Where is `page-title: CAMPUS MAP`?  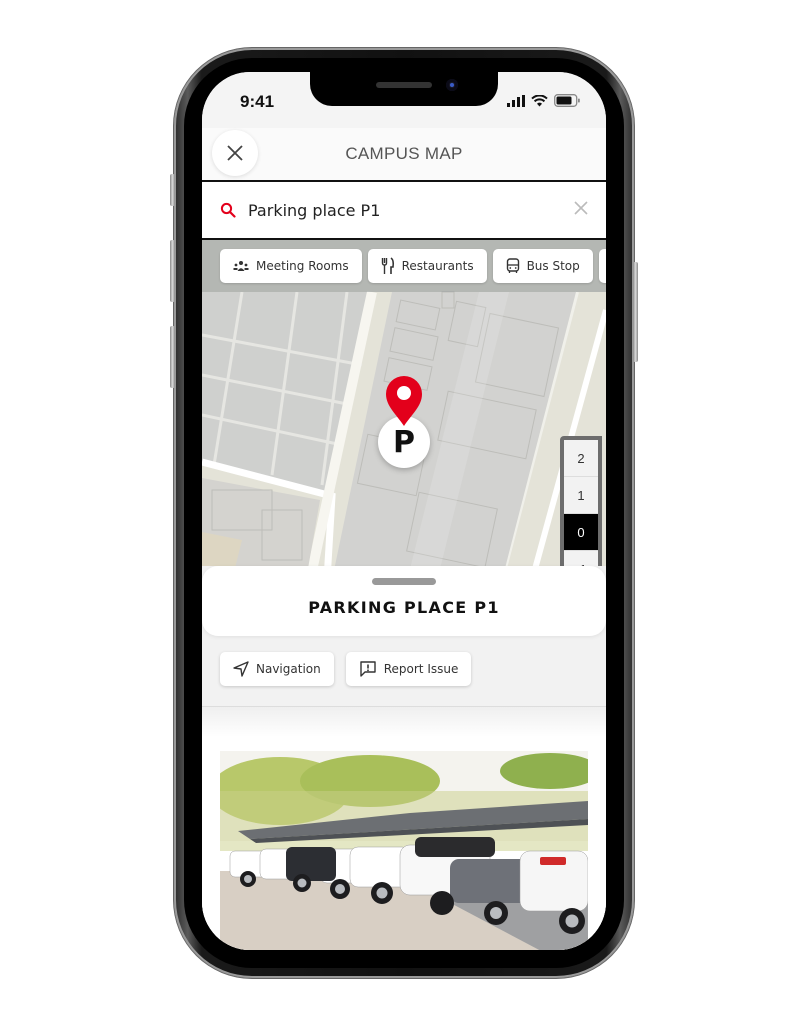 page-title: CAMPUS MAP is located at coordinates (404, 153).